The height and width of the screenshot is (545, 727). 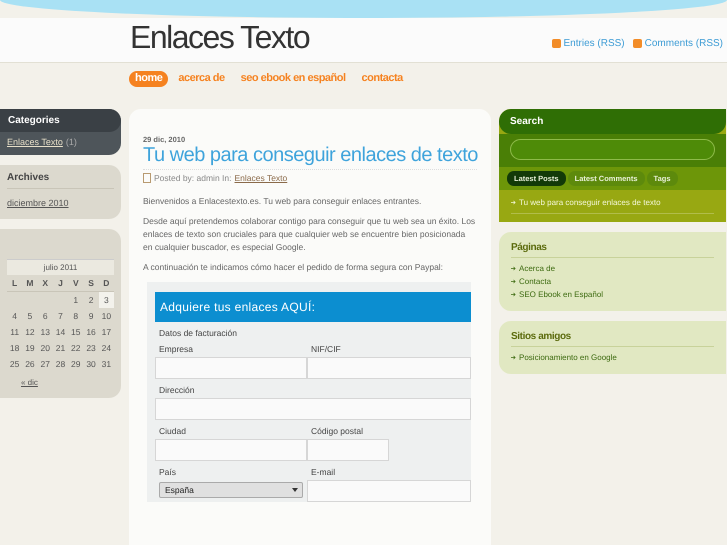 What do you see at coordinates (176, 349) in the screenshot?
I see `field-label: Empresa` at bounding box center [176, 349].